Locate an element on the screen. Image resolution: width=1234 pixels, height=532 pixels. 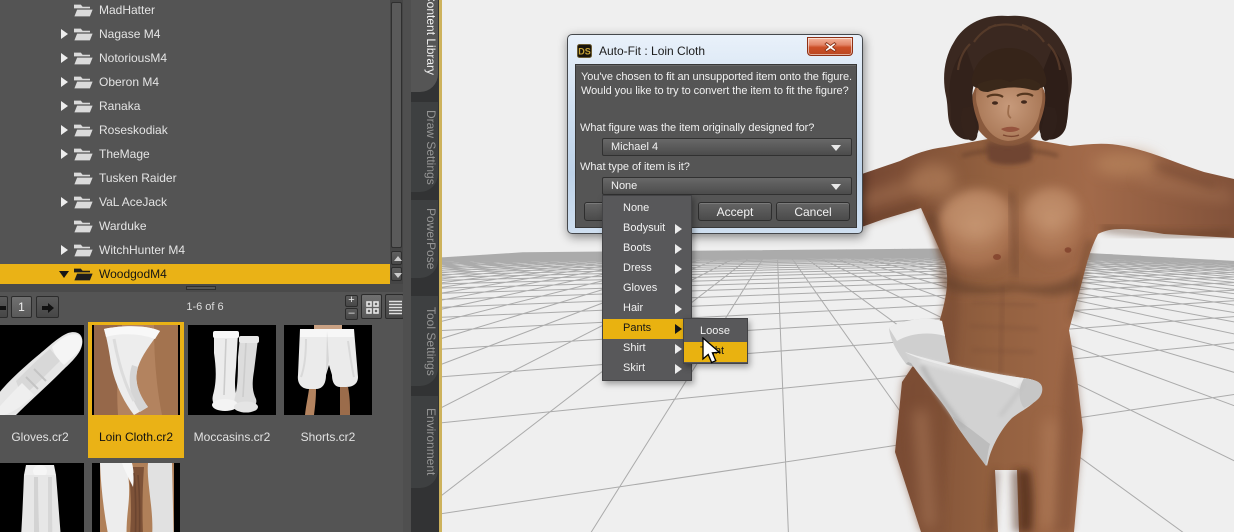
svg-text: DS is located at coordinates (584, 52).